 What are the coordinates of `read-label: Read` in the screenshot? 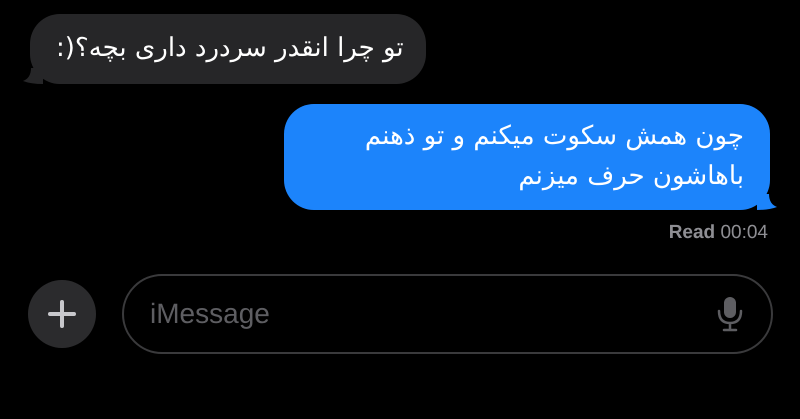 It's located at (692, 232).